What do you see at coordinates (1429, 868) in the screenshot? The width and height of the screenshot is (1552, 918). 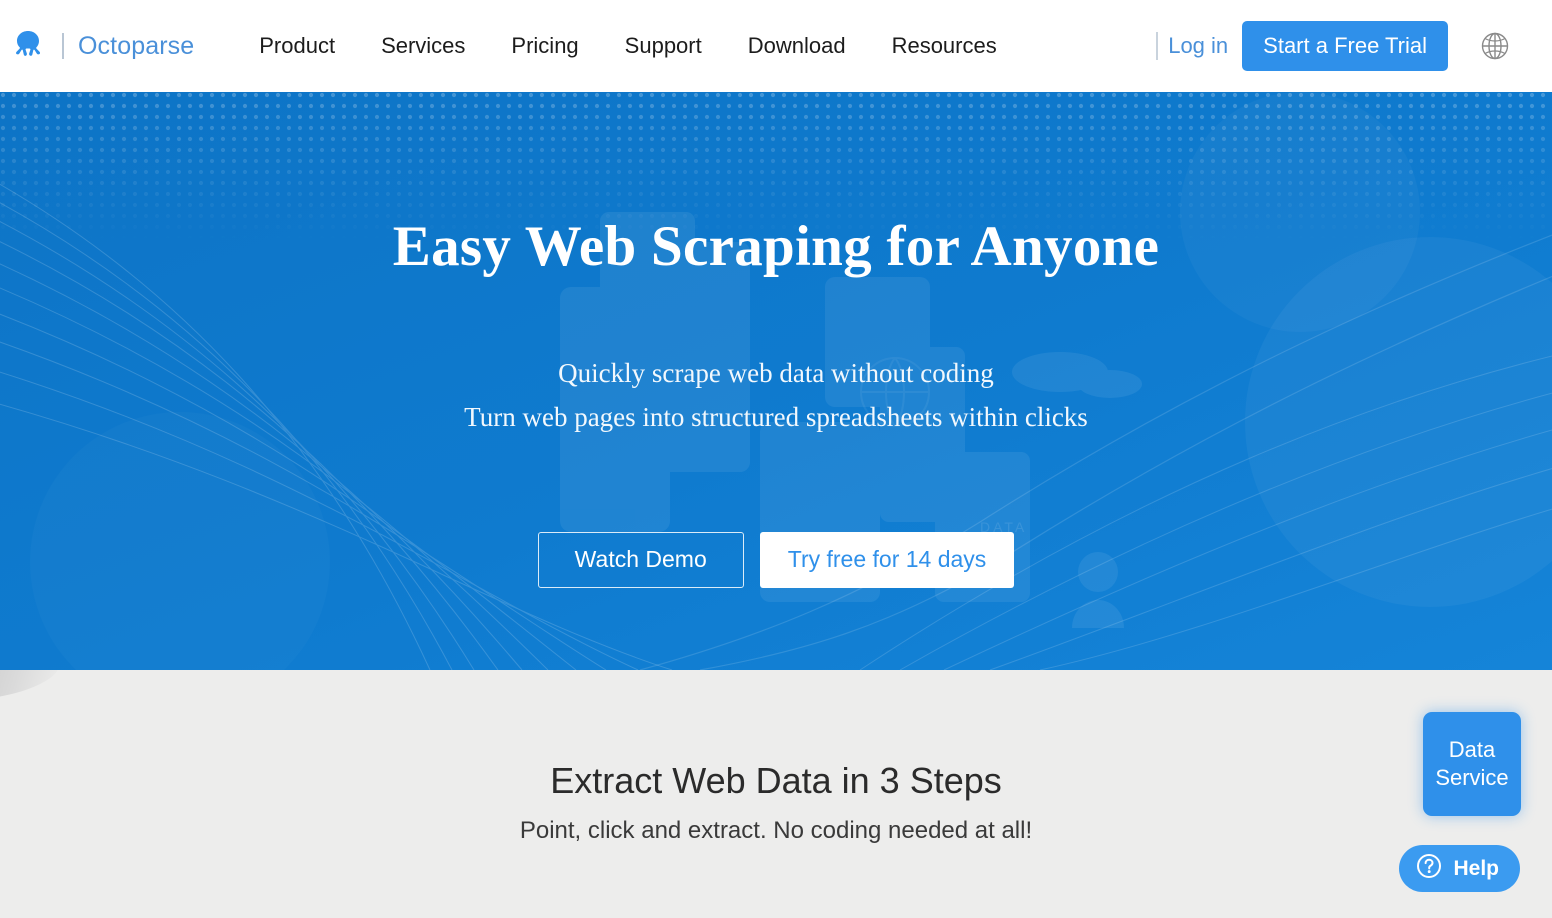 I see `question-circle-icon` at bounding box center [1429, 868].